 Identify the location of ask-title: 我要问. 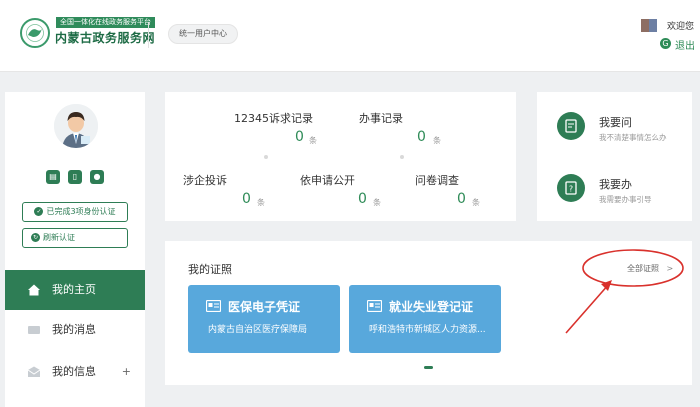
(615, 122).